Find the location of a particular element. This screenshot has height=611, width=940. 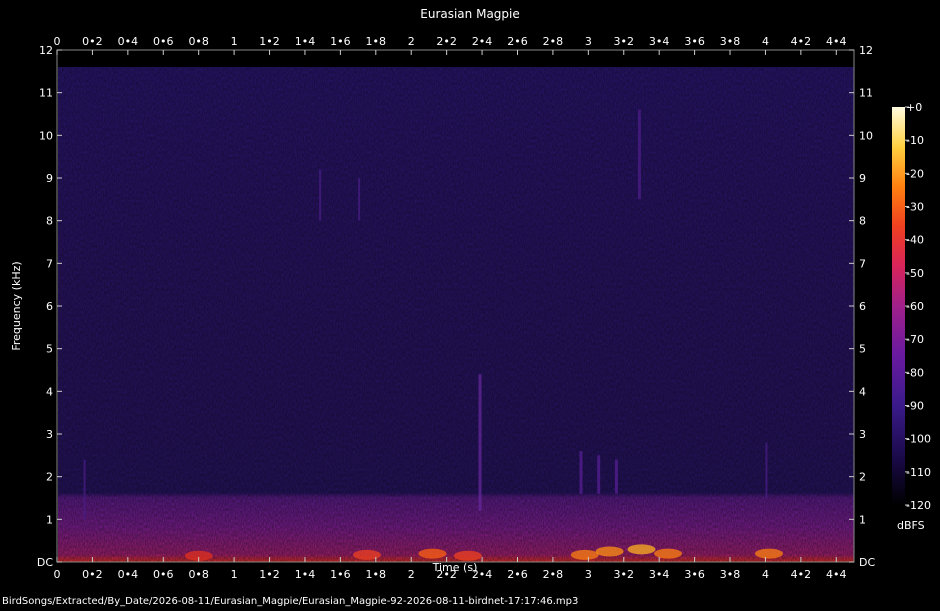

x-tick-label-bottom: 1•4 is located at coordinates (305, 574).